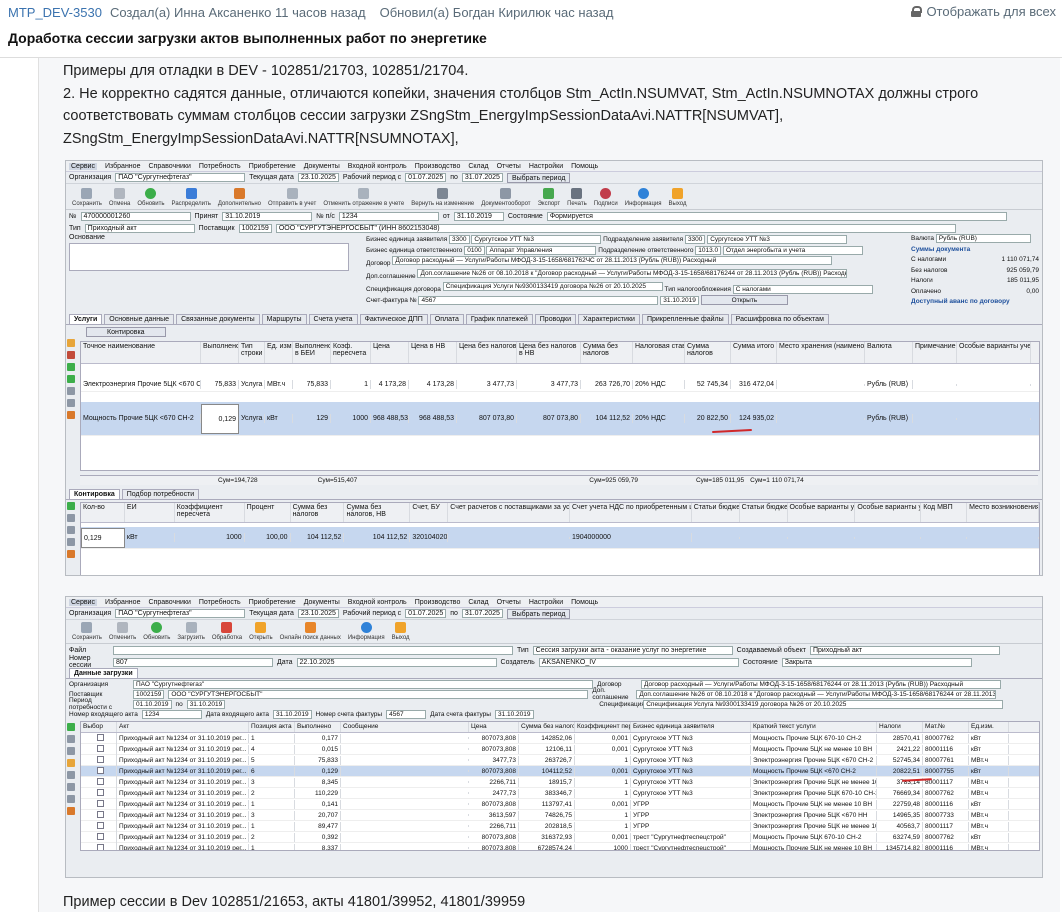  What do you see at coordinates (318, 613) in the screenshot?
I see `date-field: 23.10.2025` at bounding box center [318, 613].